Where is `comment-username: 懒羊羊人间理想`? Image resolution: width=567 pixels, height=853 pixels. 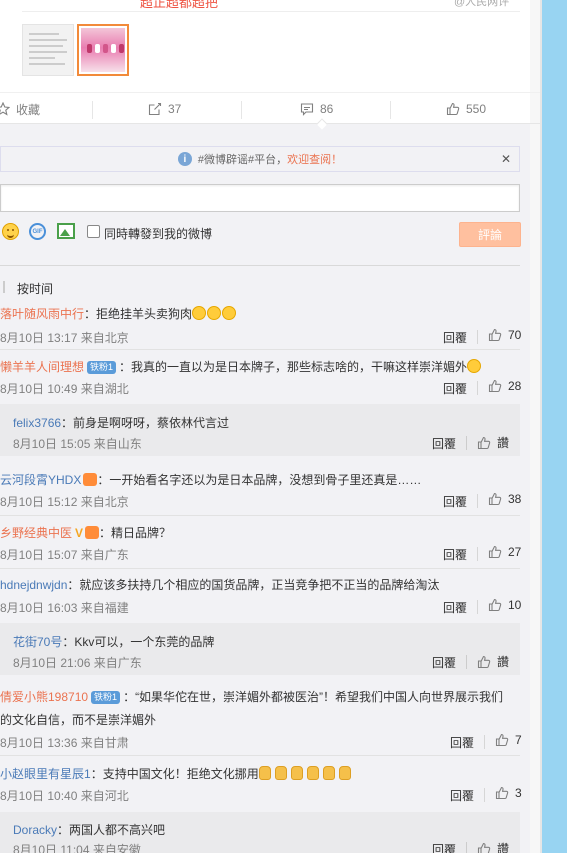
comment-username: 懒羊羊人间理想 is located at coordinates (42, 367).